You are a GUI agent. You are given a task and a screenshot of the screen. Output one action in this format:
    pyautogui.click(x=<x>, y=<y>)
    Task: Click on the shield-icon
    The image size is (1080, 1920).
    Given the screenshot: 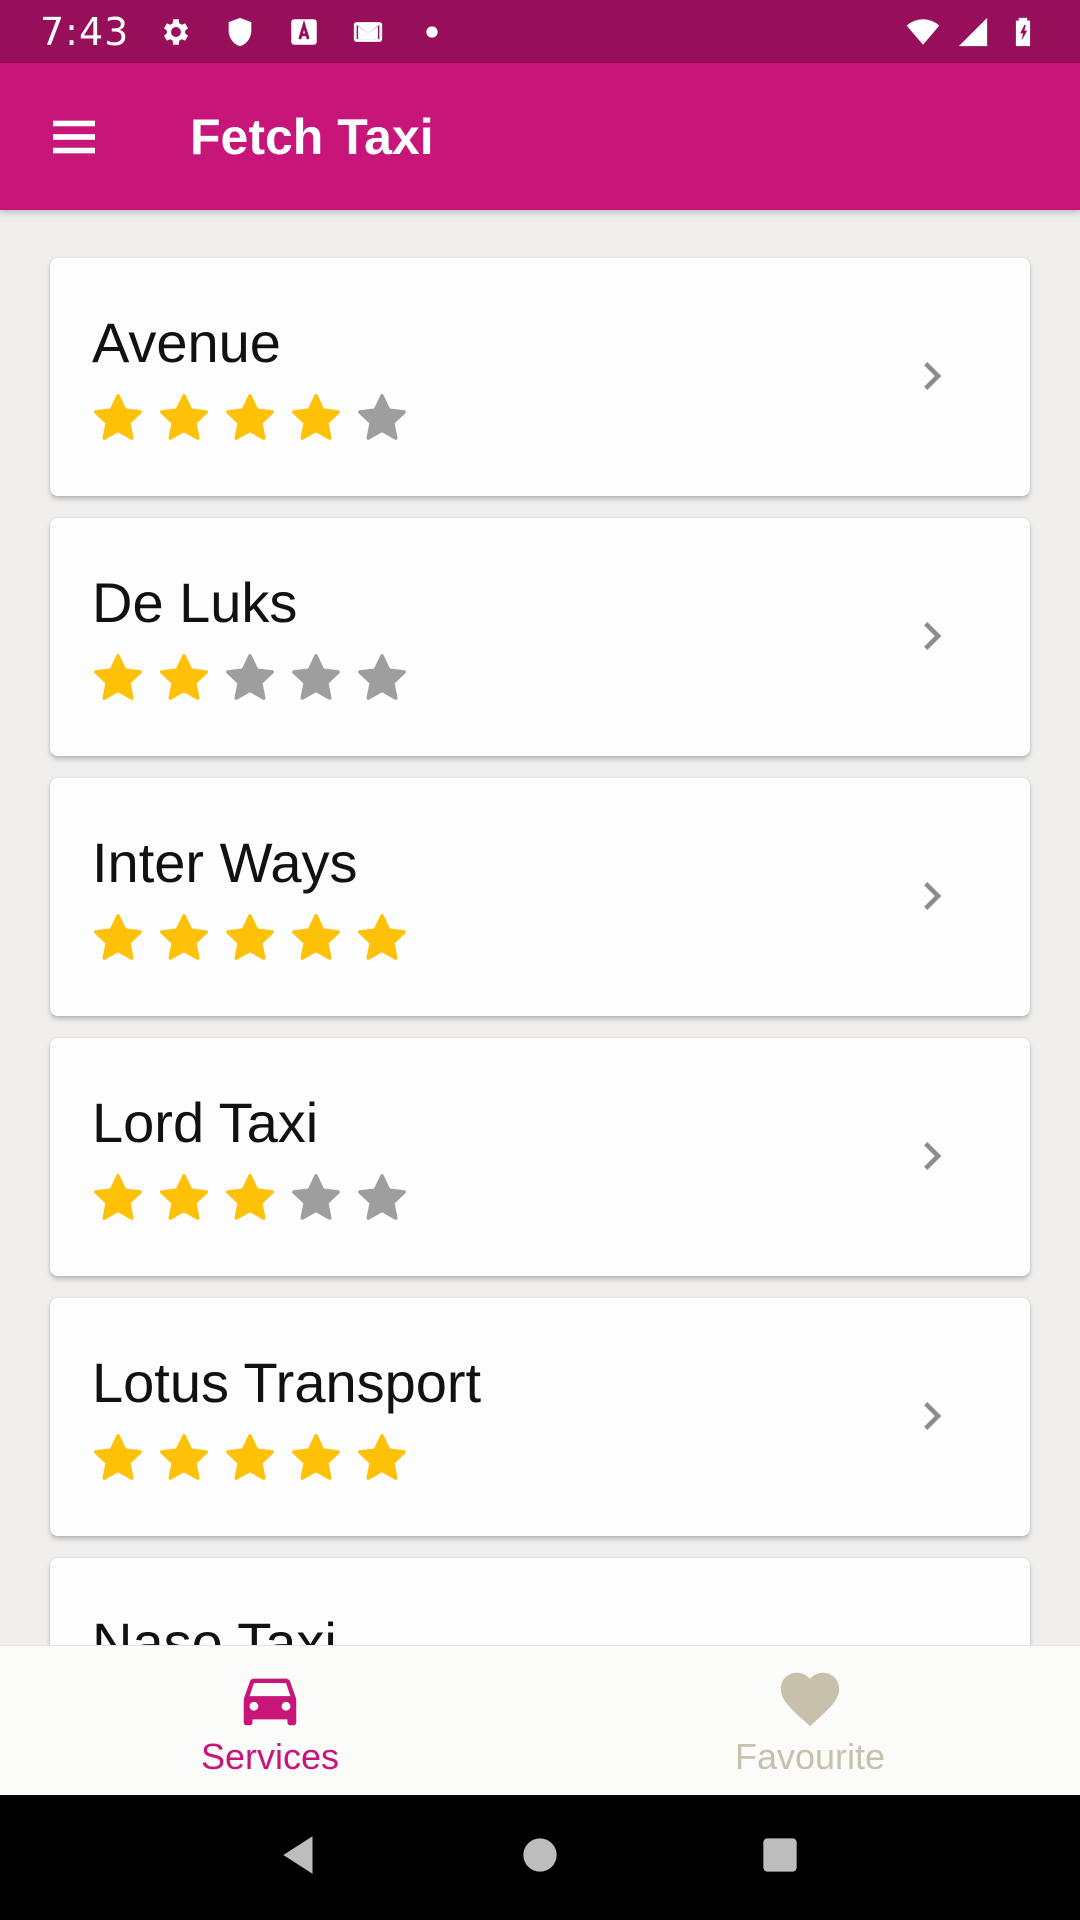 What is the action you would take?
    pyautogui.click(x=240, y=32)
    